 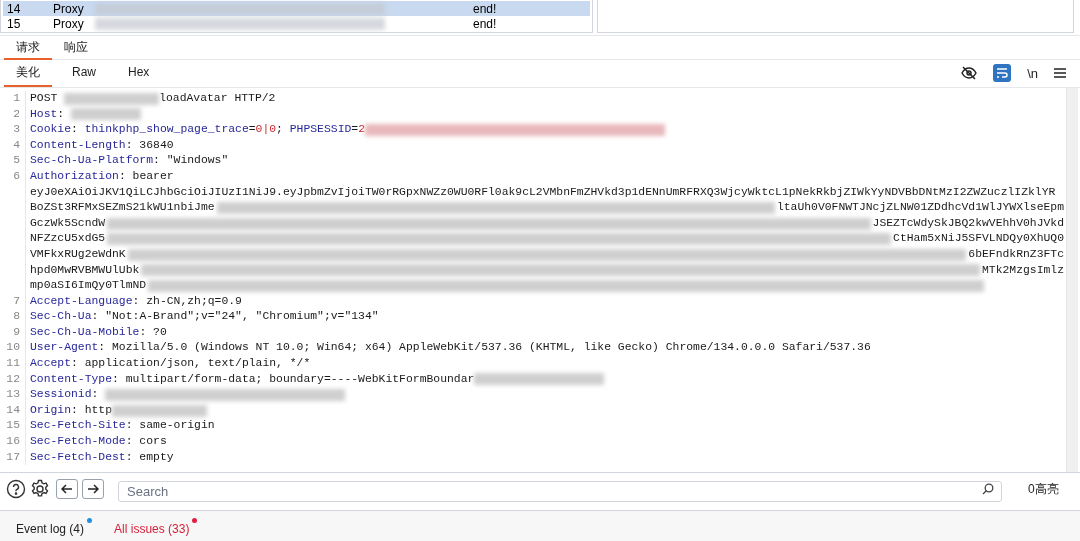 I want to click on history-row: 14 Proxy end!, so click(x=296, y=8).